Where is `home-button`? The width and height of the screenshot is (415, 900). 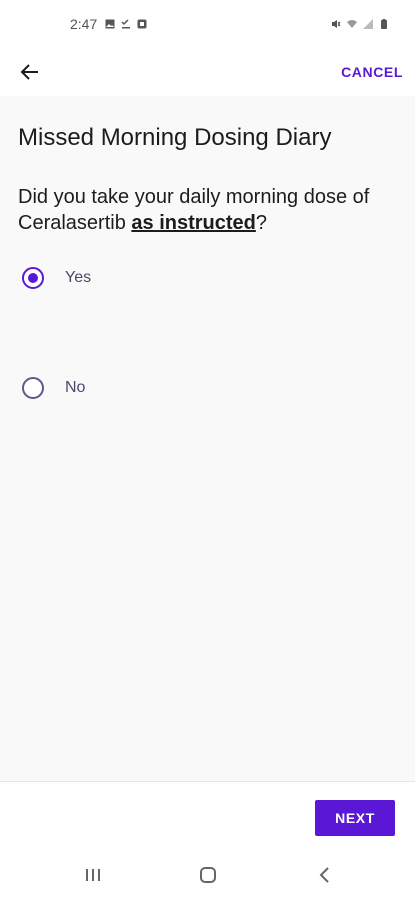 home-button is located at coordinates (208, 875).